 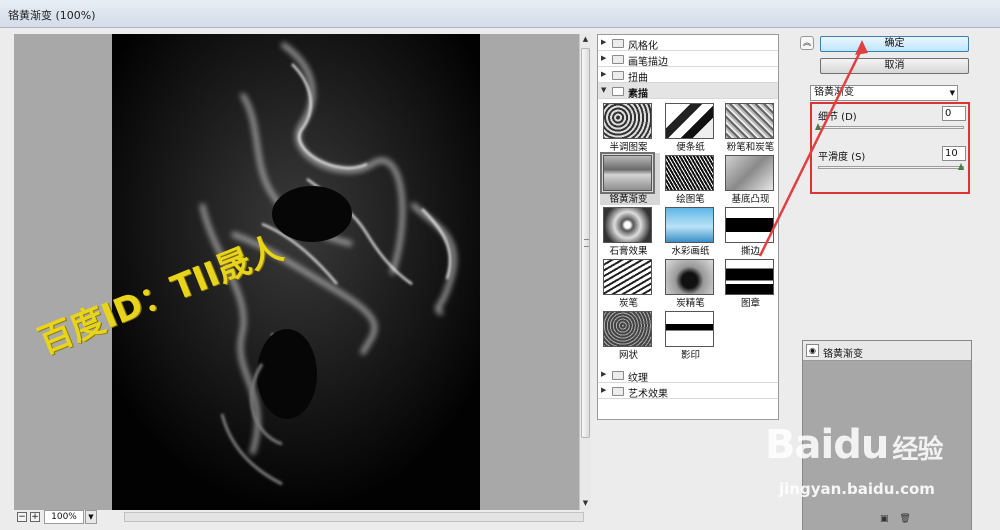 What do you see at coordinates (500, 14) in the screenshot?
I see `window-titlebar: 铬黄渐变 (100%)` at bounding box center [500, 14].